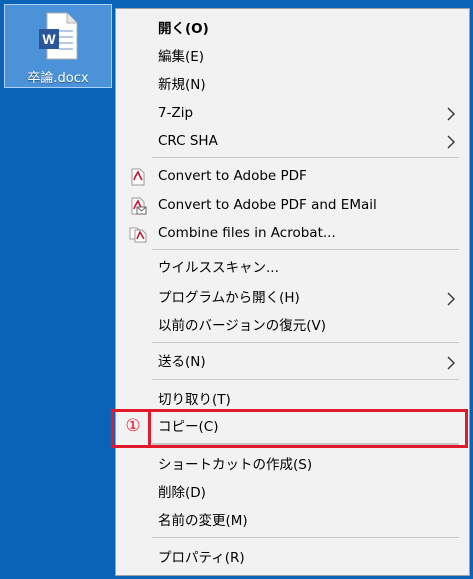 The image size is (473, 579). Describe the element at coordinates (133, 426) in the screenshot. I see `step-marker: ①` at that location.